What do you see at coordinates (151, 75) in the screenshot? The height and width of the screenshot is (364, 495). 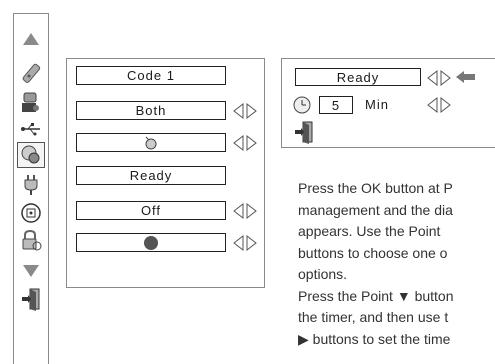 I see `code-field: Code 1` at bounding box center [151, 75].